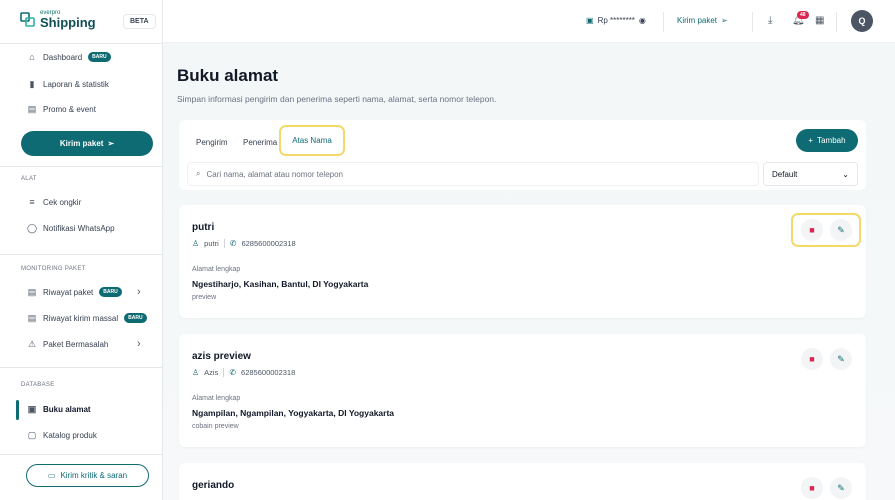 The height and width of the screenshot is (500, 895). I want to click on trash-icon: ■, so click(812, 488).